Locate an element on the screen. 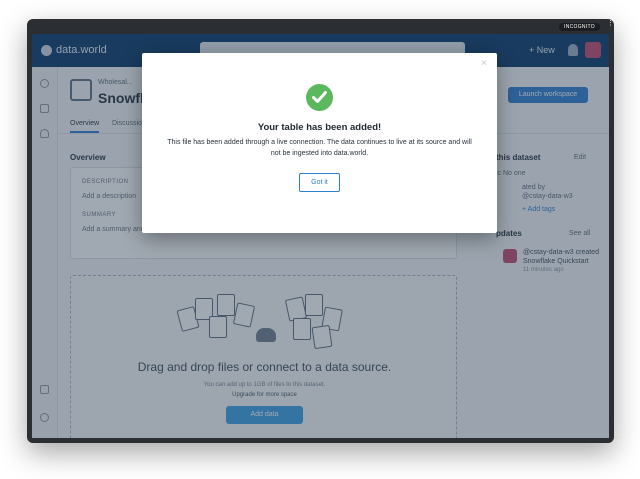 This screenshot has height=479, width=640. incognito-badge: INCOGNITO is located at coordinates (579, 27).